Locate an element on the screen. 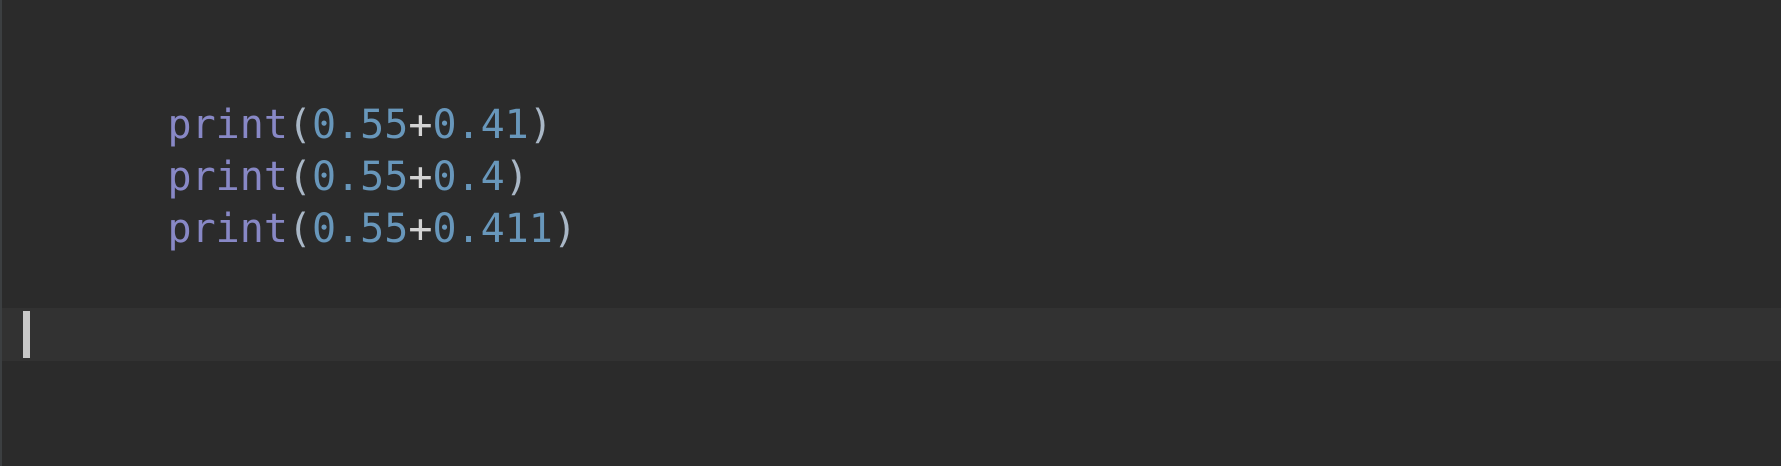 The height and width of the screenshot is (466, 1781). editor-left-border is located at coordinates (1, 233).